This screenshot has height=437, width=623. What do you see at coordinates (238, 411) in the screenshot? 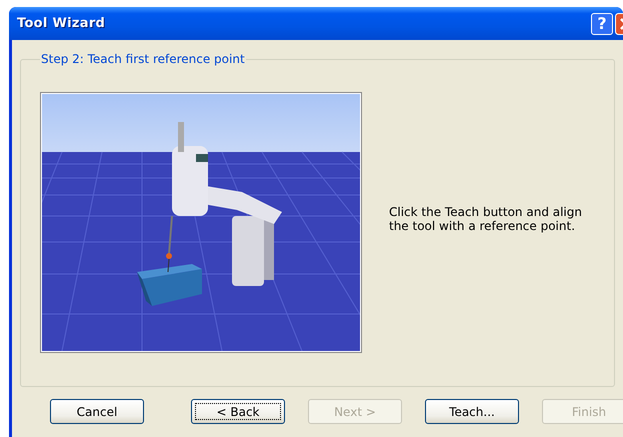
I see `wizard-button: < Back` at bounding box center [238, 411].